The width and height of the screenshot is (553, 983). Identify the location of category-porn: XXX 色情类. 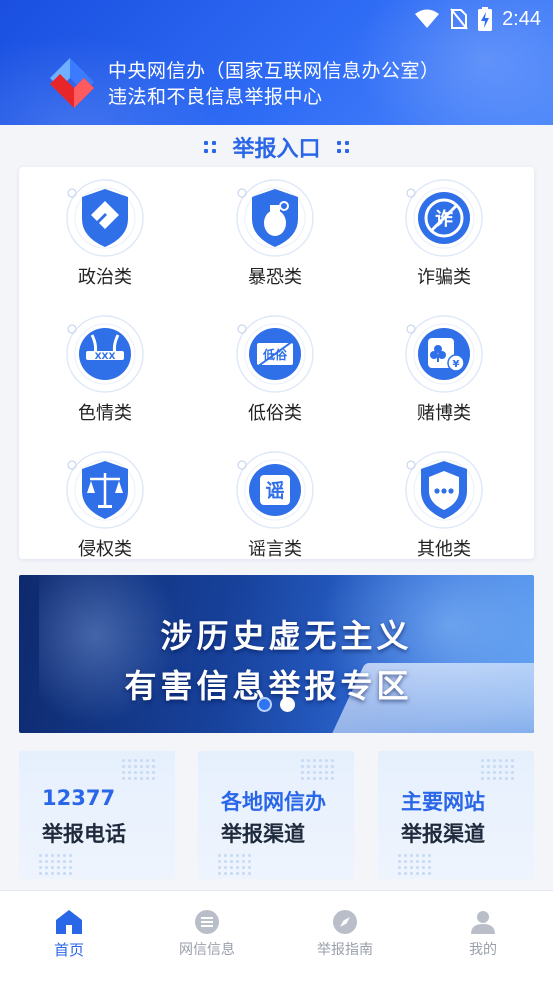
(105, 371).